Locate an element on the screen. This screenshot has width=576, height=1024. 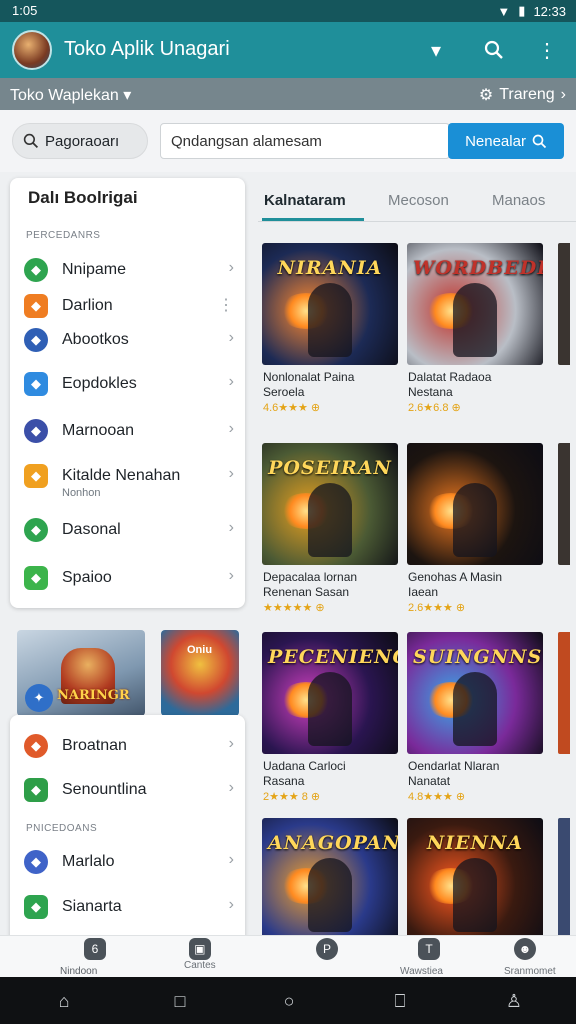
menu-item: ◆ Nnipame › is located at coordinates (129, 270).